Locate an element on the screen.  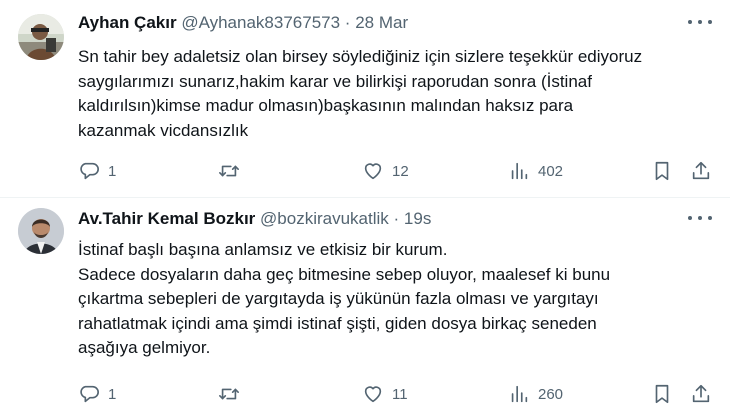
views-count: 260 is located at coordinates (551, 394).